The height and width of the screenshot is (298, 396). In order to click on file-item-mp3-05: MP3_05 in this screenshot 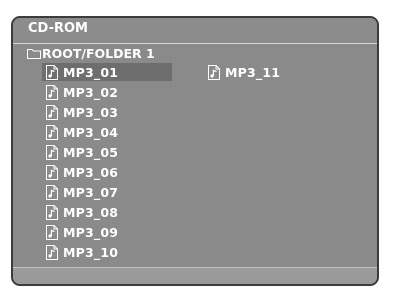, I will do `click(80, 152)`.